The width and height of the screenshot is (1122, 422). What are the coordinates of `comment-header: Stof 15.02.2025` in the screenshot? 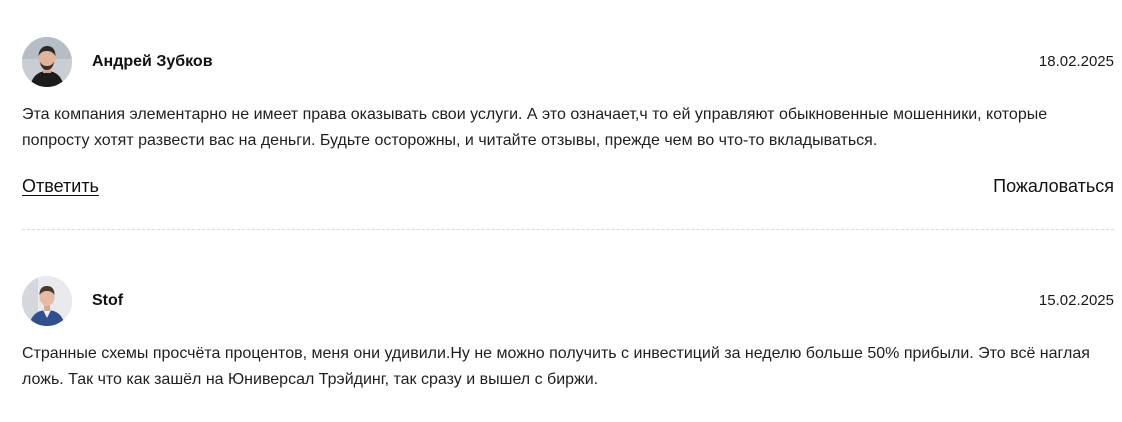 It's located at (568, 301).